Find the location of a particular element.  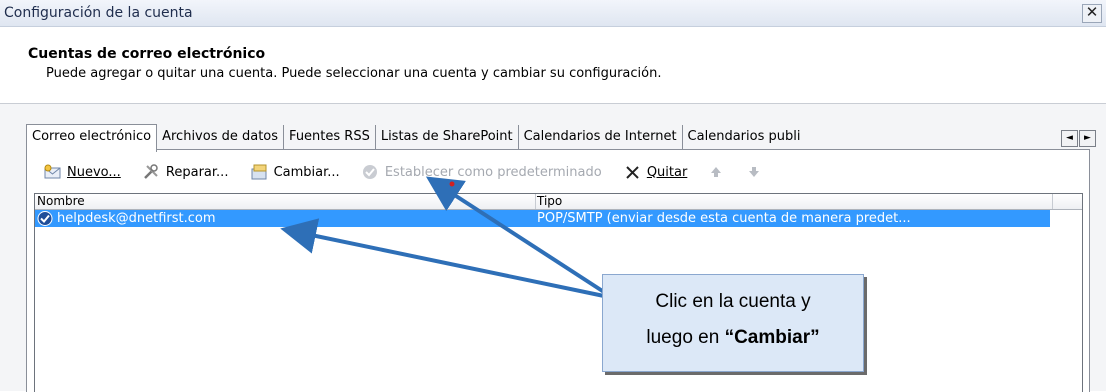

arrow-to-change-button is located at coordinates (515, 235).